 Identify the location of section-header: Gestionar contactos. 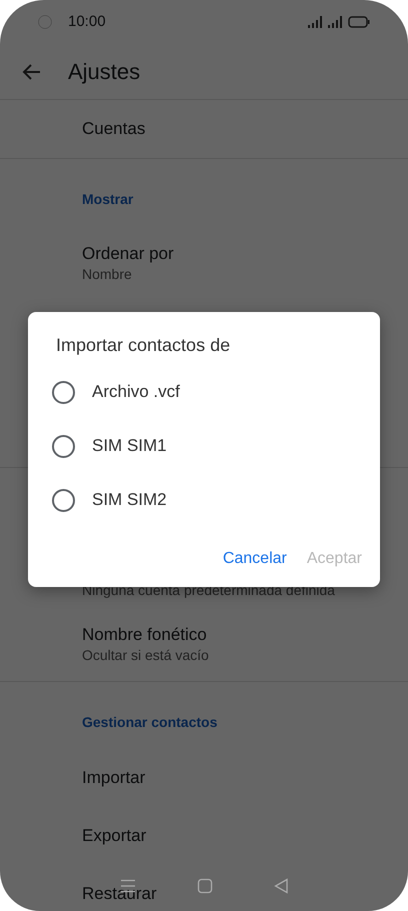
(149, 722).